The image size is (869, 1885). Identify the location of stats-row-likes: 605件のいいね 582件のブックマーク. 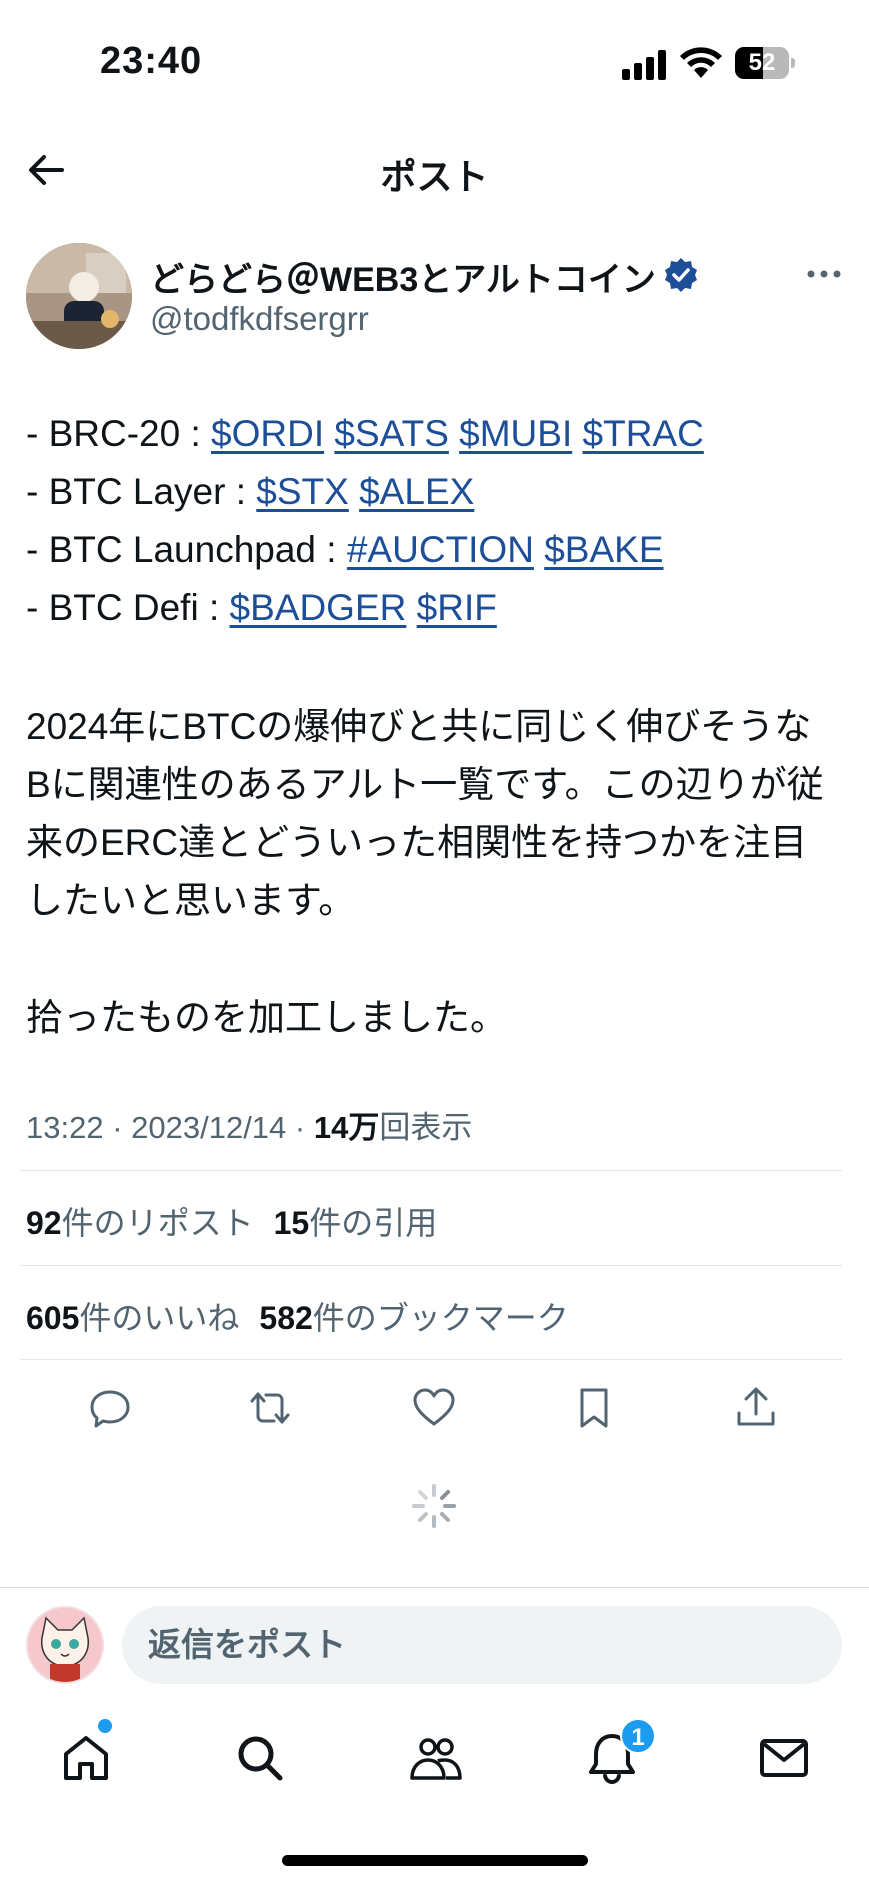
(297, 1316).